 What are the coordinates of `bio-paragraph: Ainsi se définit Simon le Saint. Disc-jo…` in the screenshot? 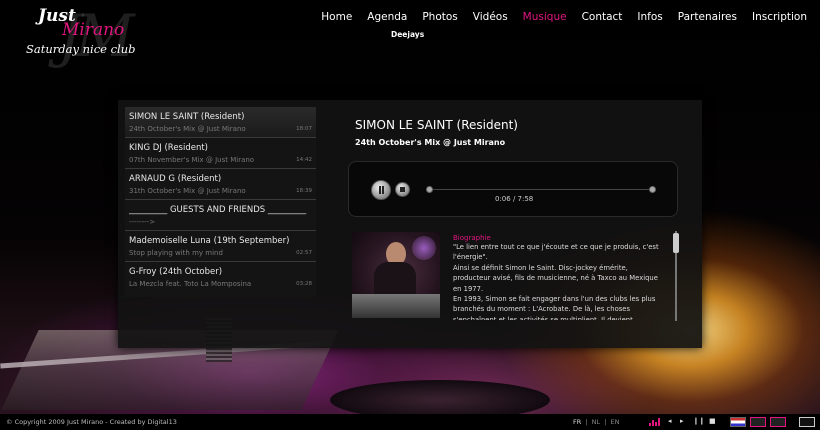 It's located at (555, 278).